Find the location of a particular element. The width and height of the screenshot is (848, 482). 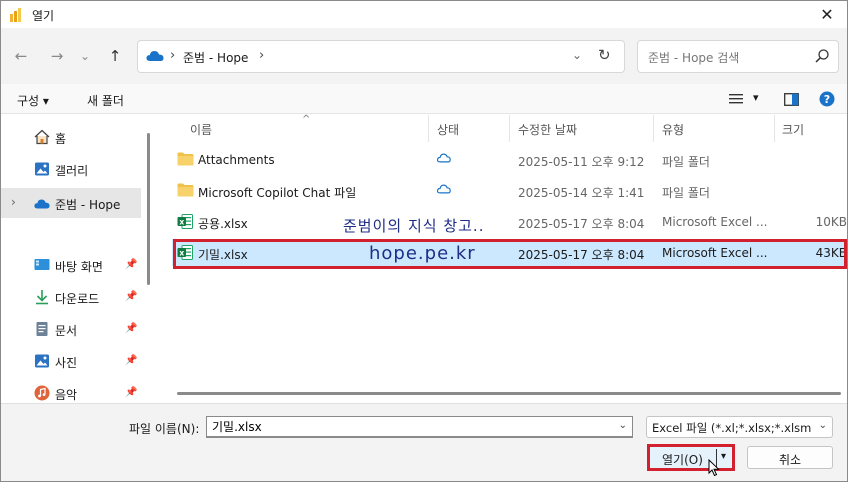

app-bars-icon is located at coordinates (15, 15).